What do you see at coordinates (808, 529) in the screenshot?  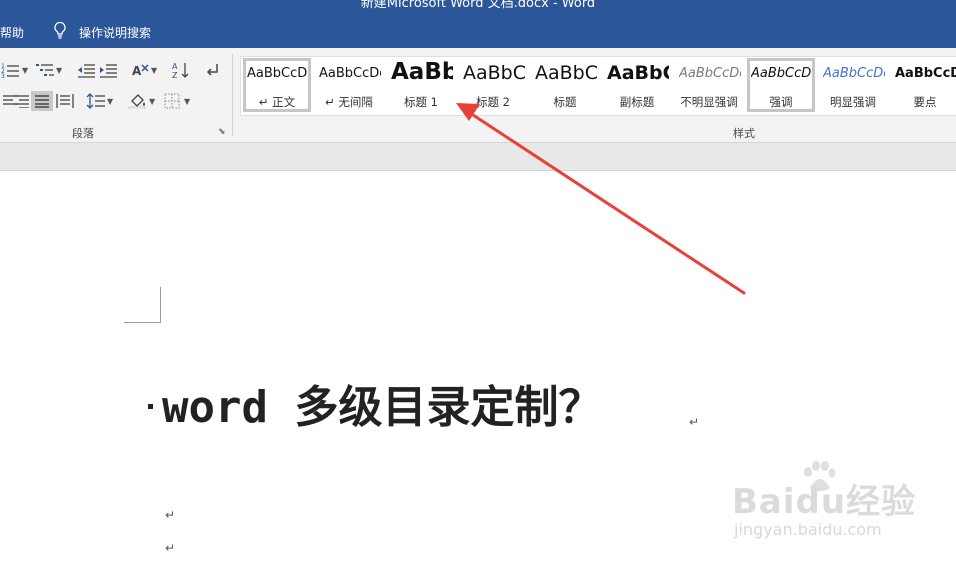 I see `watermark-url: jingyan.baidu.com` at bounding box center [808, 529].